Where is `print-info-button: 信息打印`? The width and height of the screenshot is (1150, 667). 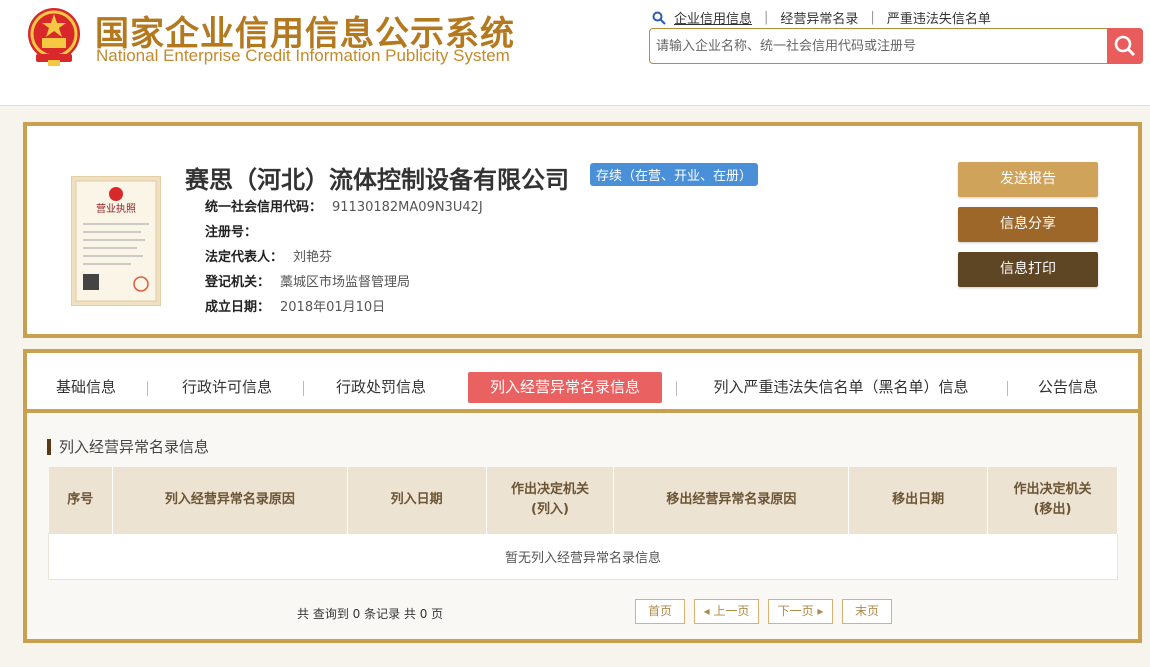
print-info-button: 信息打印 is located at coordinates (1028, 269).